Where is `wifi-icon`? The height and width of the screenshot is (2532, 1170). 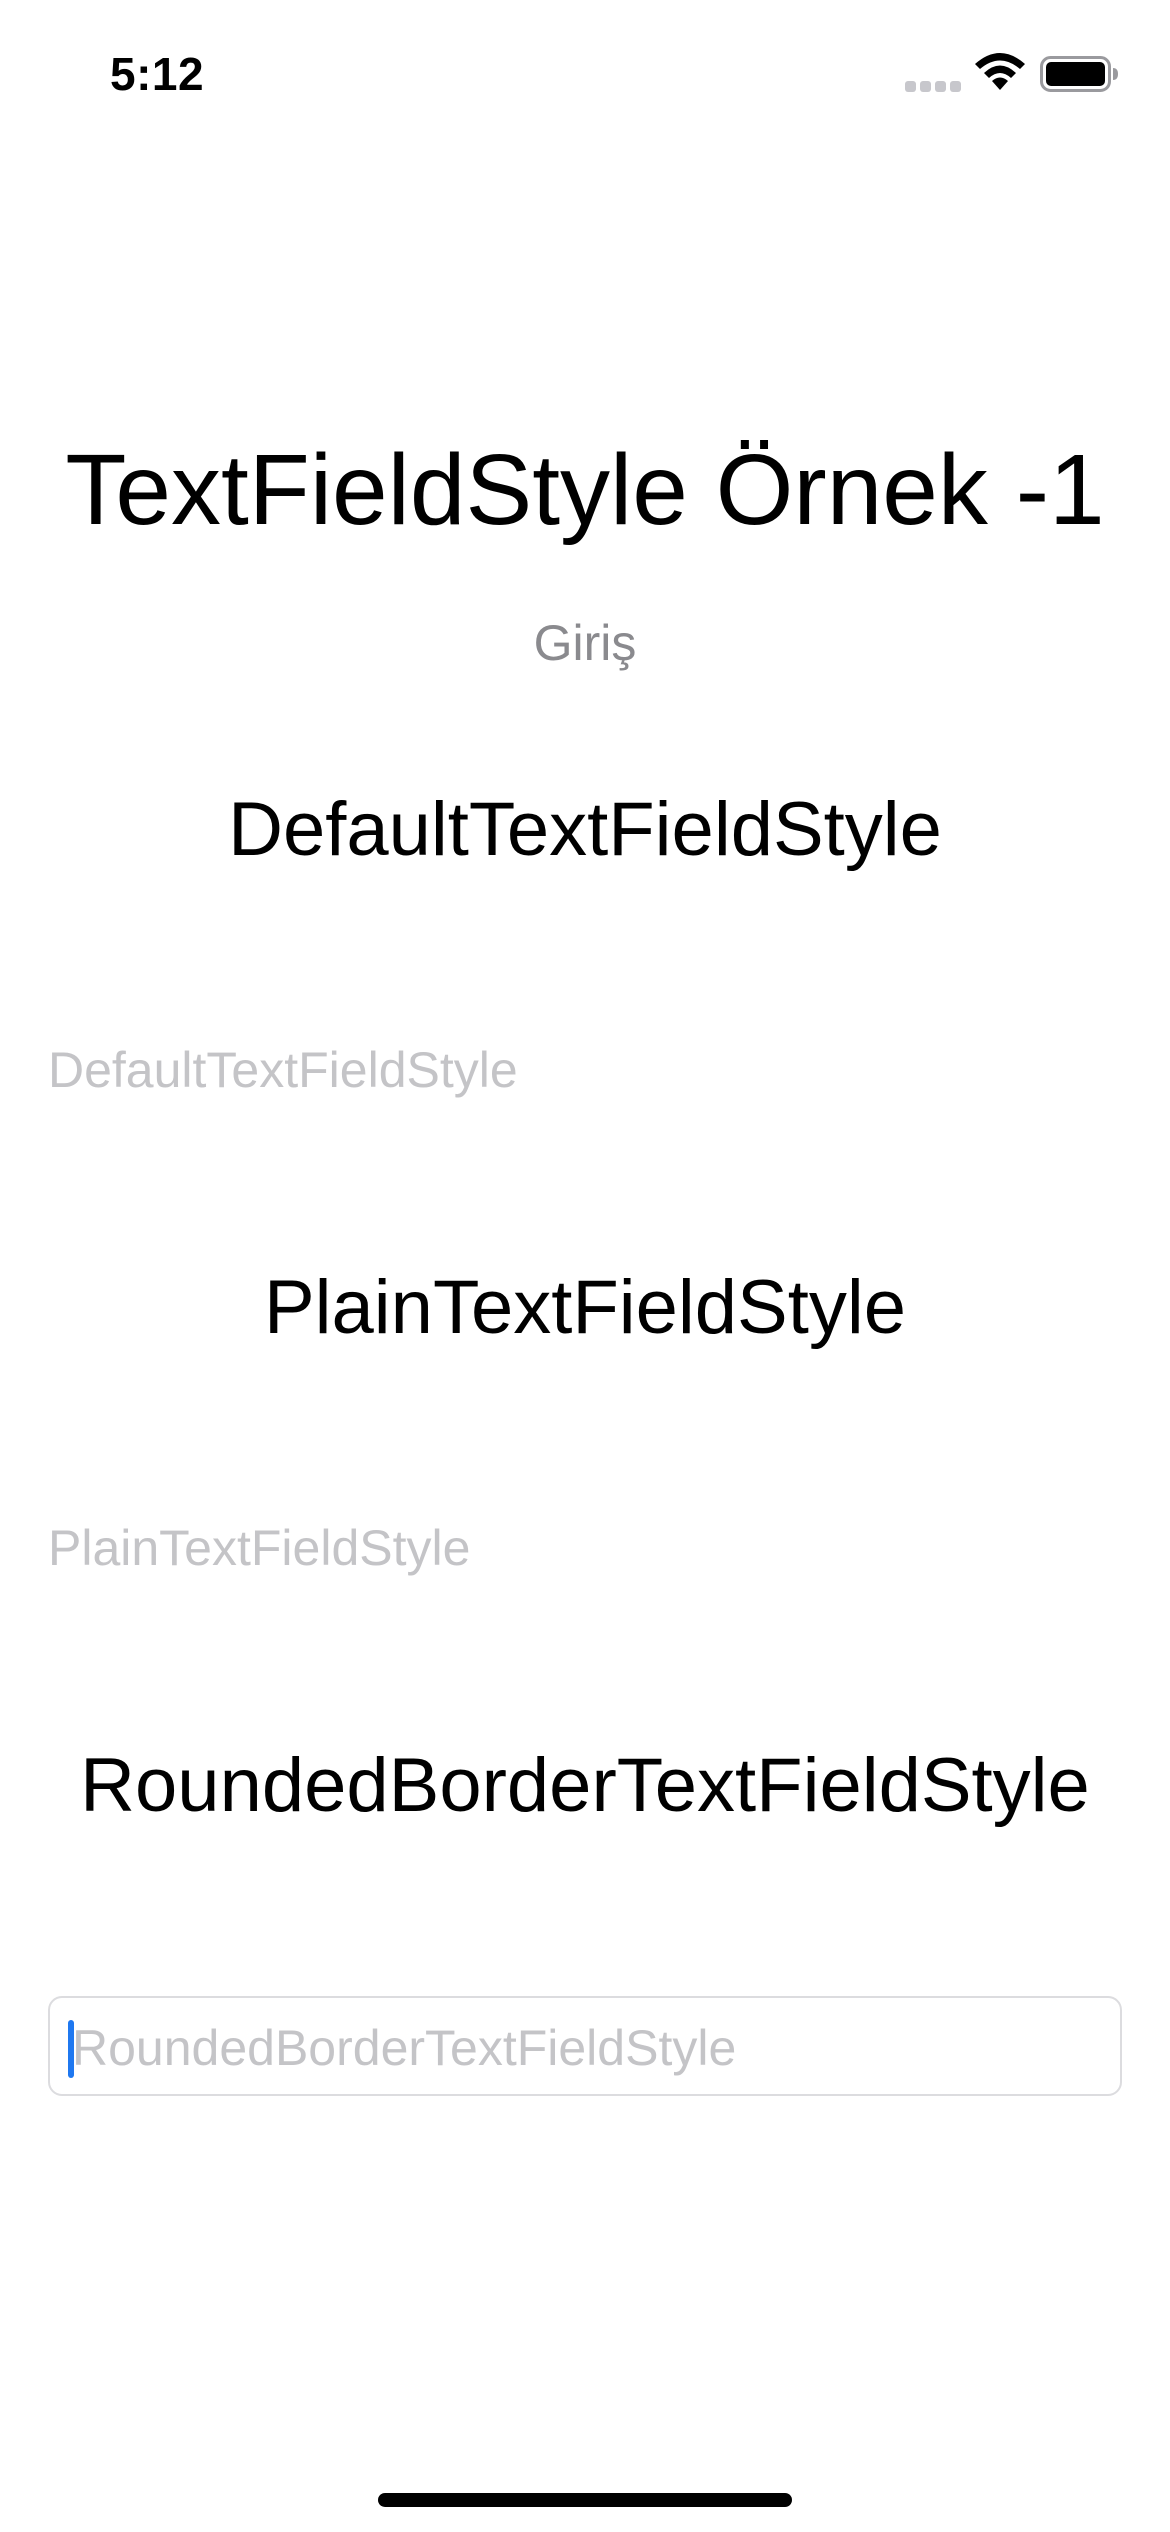
wifi-icon is located at coordinates (1000, 71).